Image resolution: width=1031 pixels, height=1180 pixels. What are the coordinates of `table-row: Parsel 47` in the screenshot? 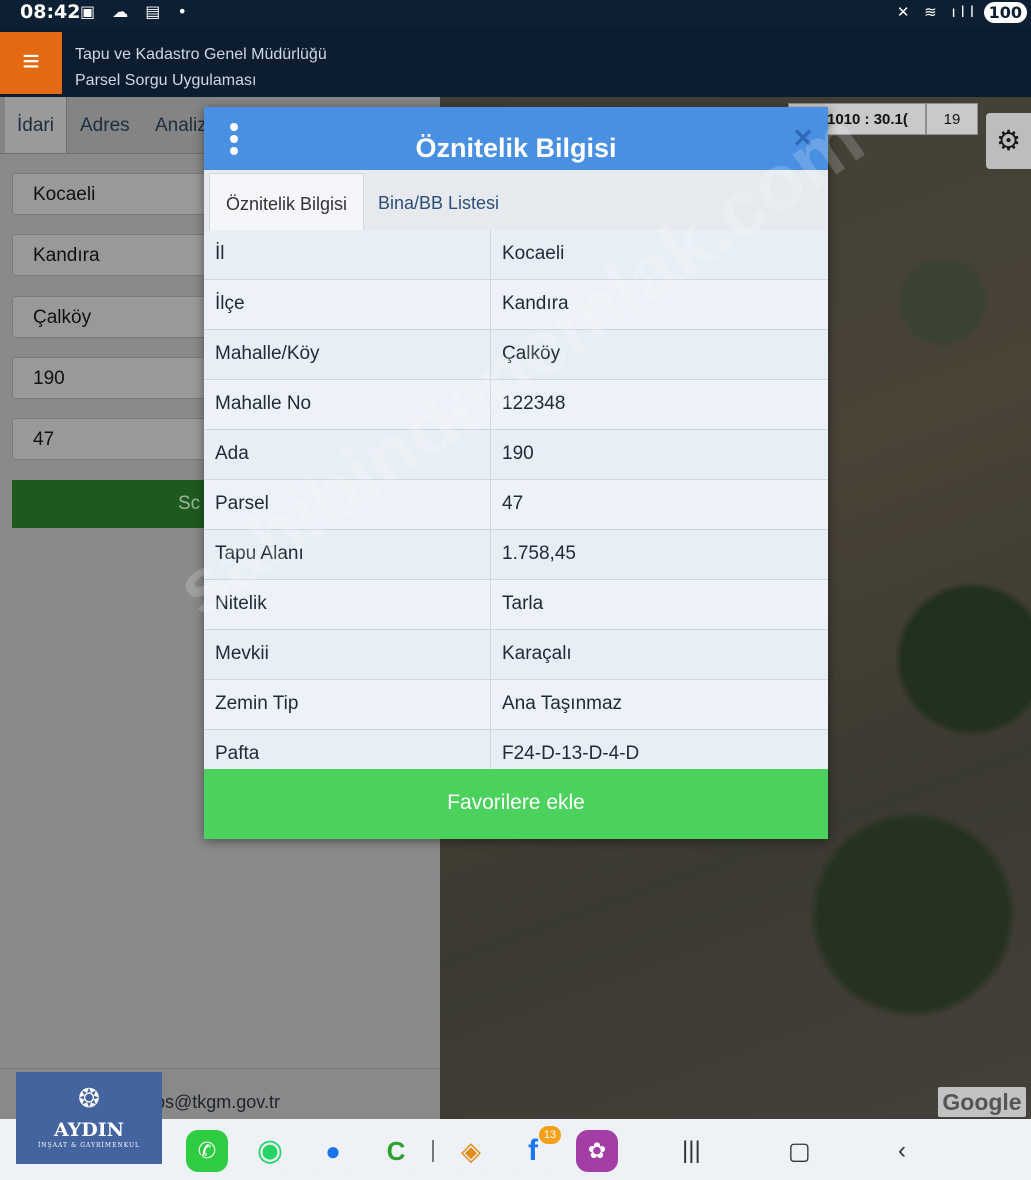 It's located at (516, 505).